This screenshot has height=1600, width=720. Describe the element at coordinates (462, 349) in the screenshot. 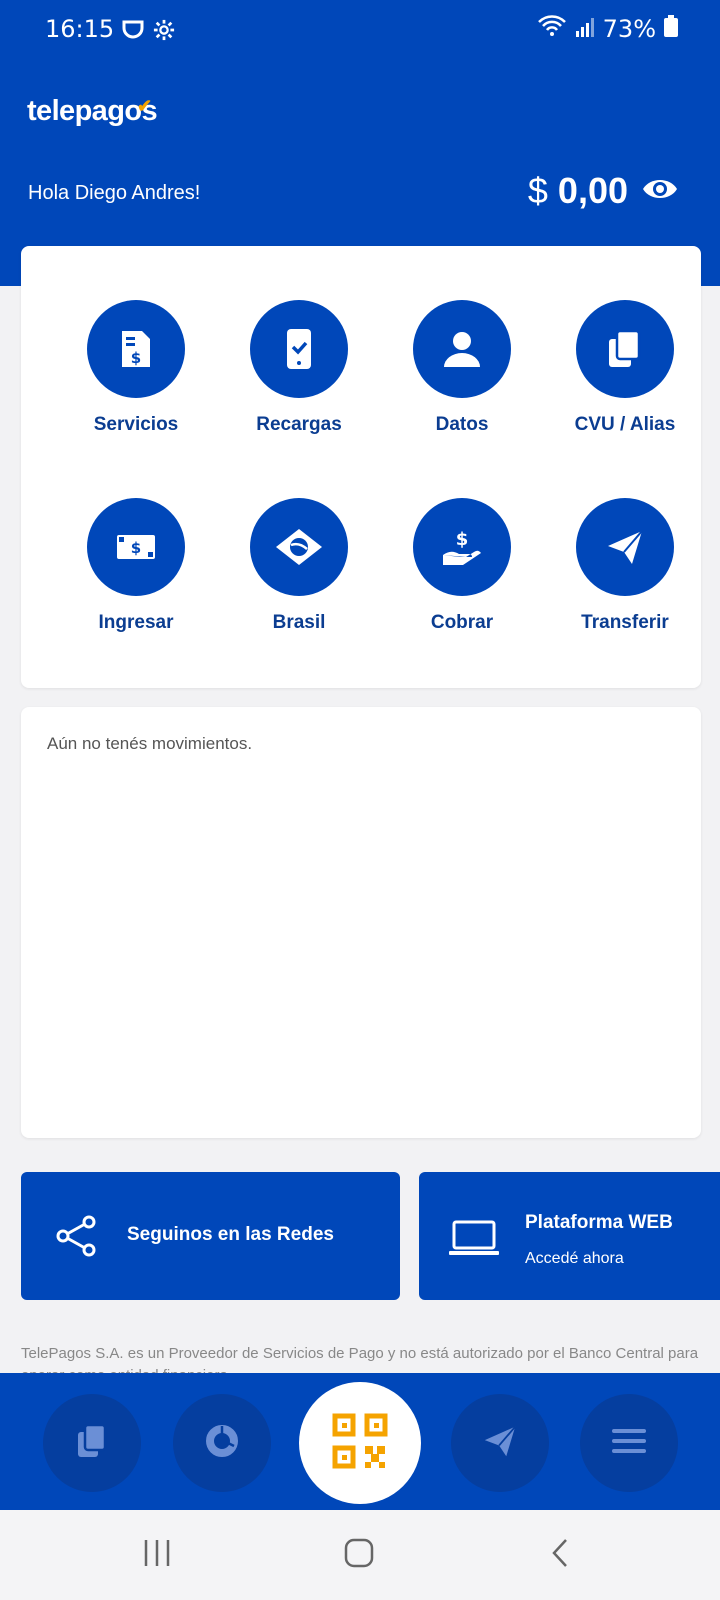

I see `user-icon` at that location.